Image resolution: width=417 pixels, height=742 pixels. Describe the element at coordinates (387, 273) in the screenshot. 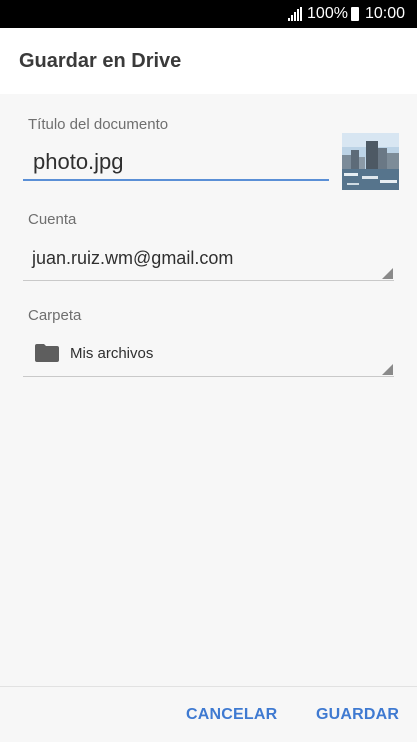

I see `account-dropdown-arrow-icon` at that location.